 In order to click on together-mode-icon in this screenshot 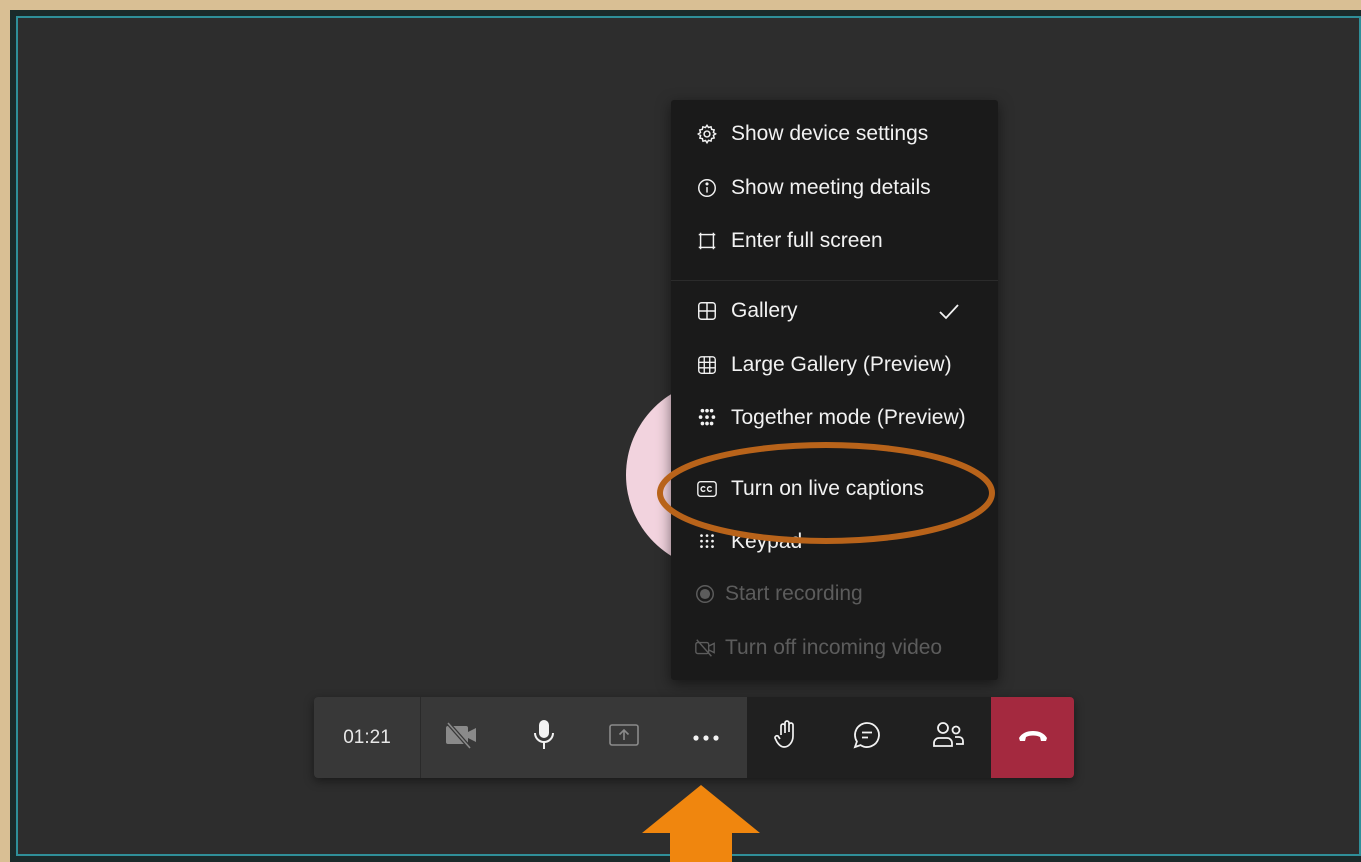, I will do `click(707, 418)`.